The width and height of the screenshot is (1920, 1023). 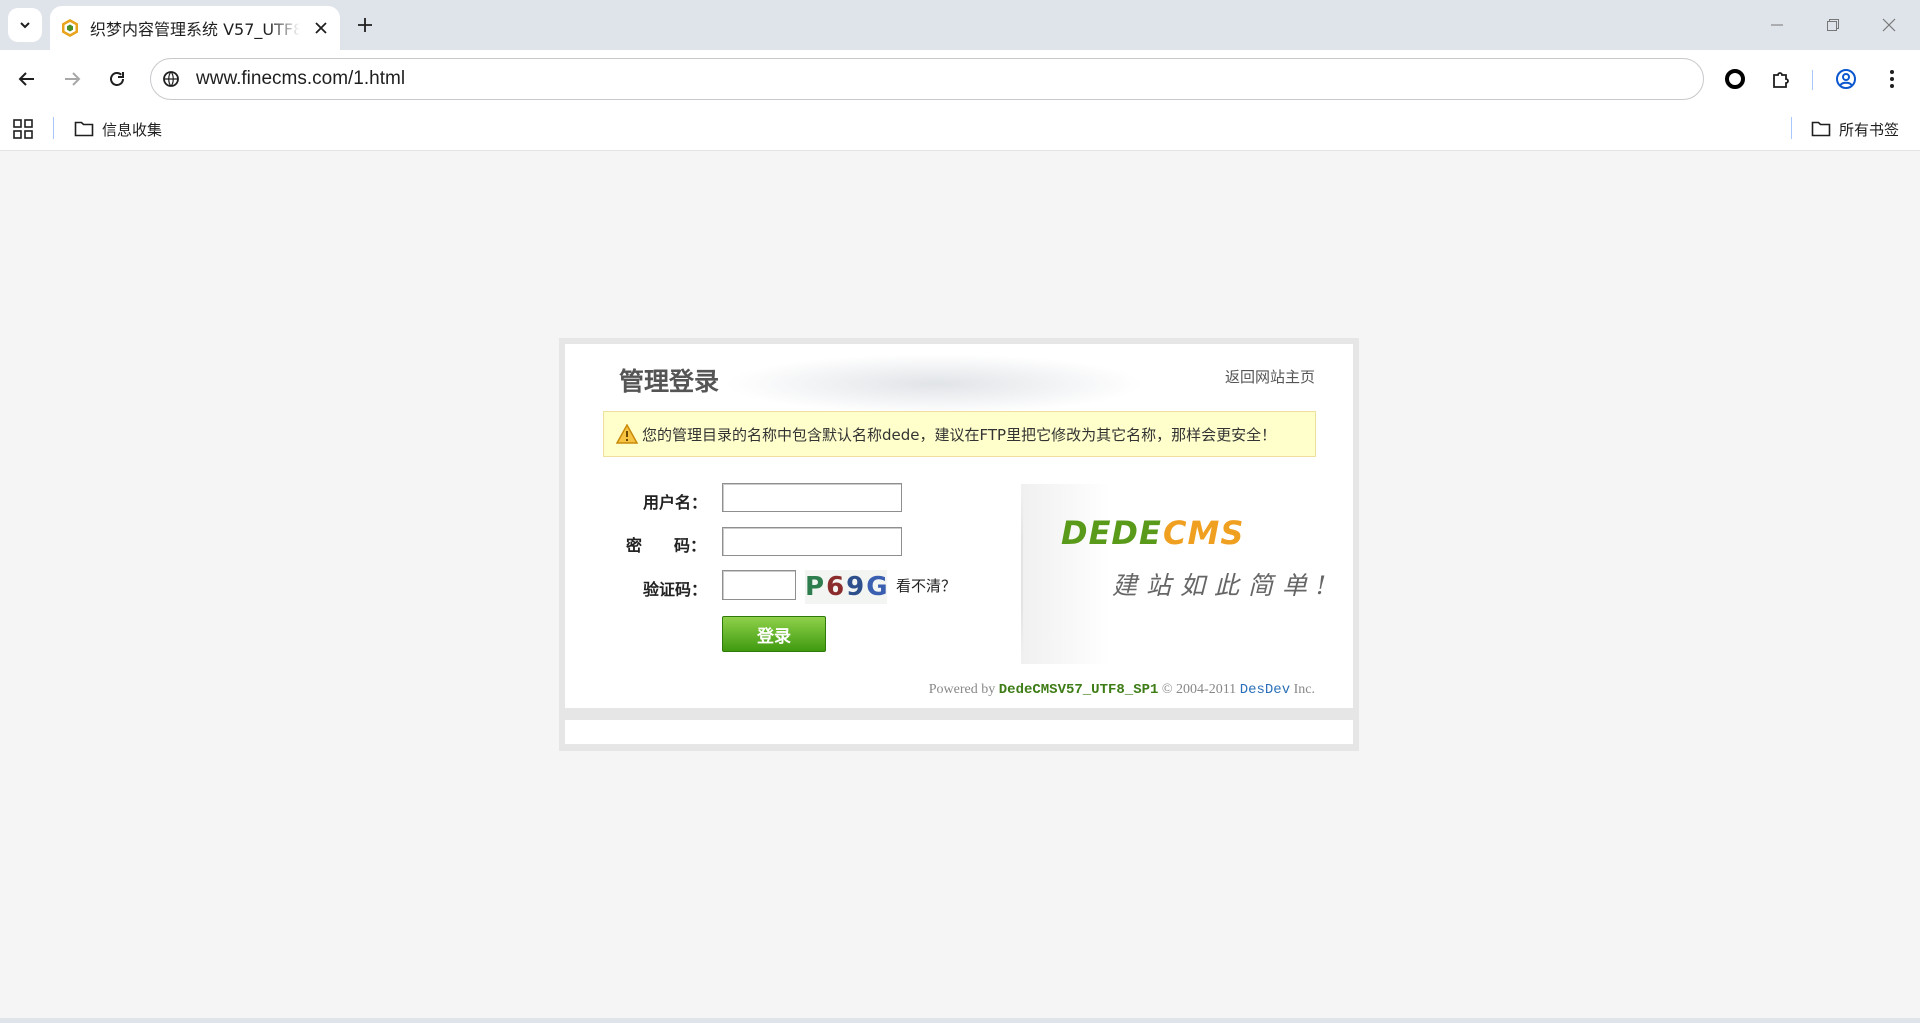 I want to click on captcha-input, so click(x=759, y=585).